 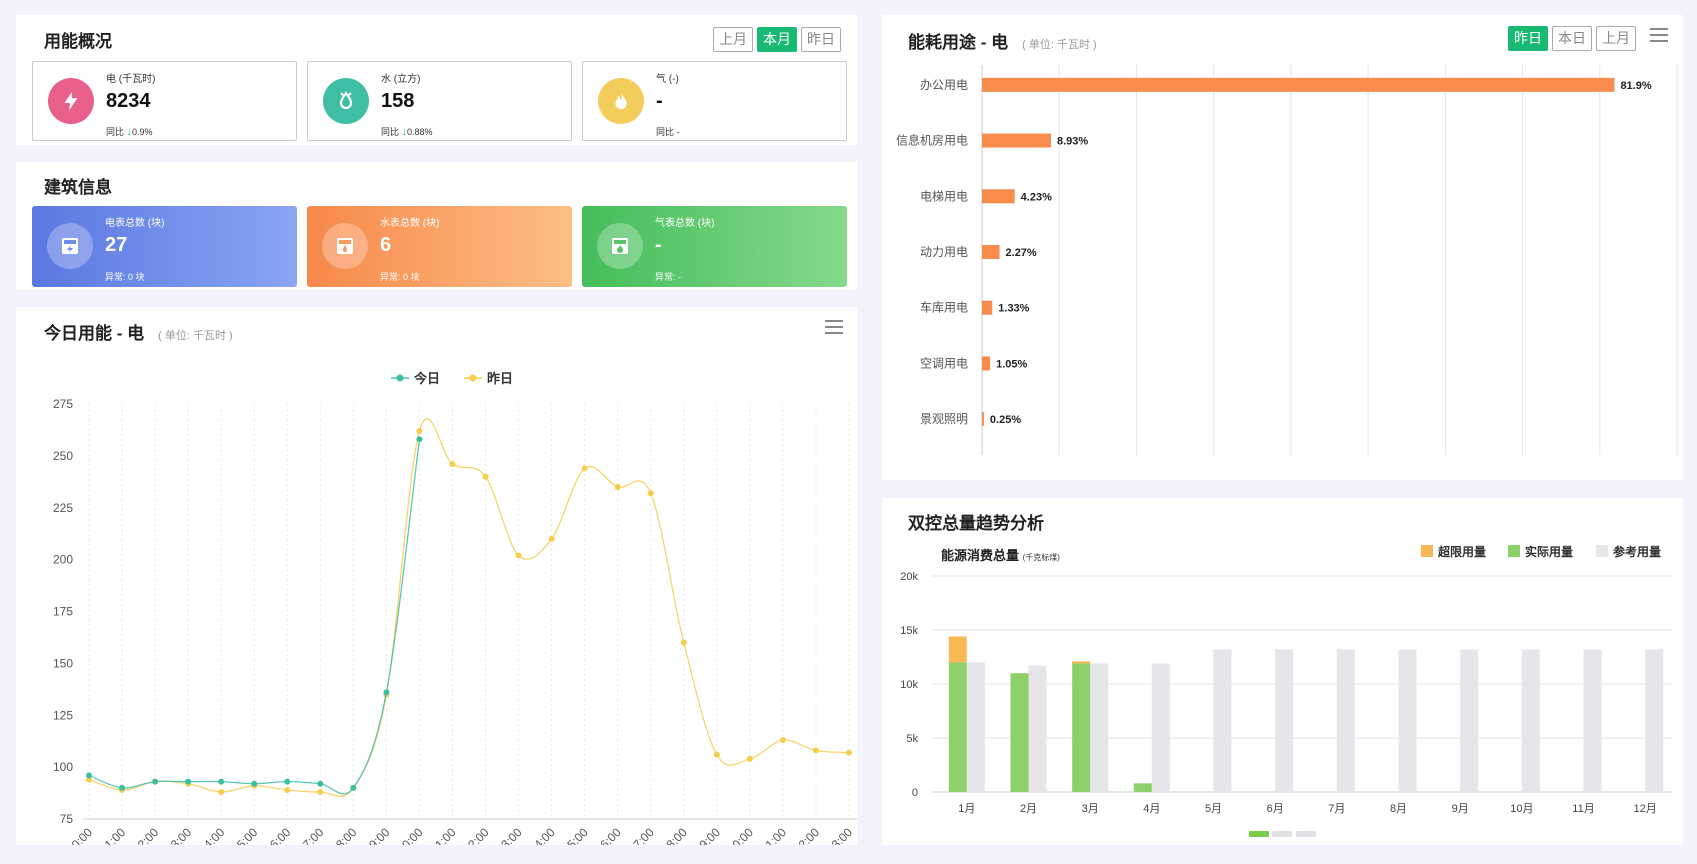 I want to click on x-tick-label: 4月, so click(x=1151, y=809).